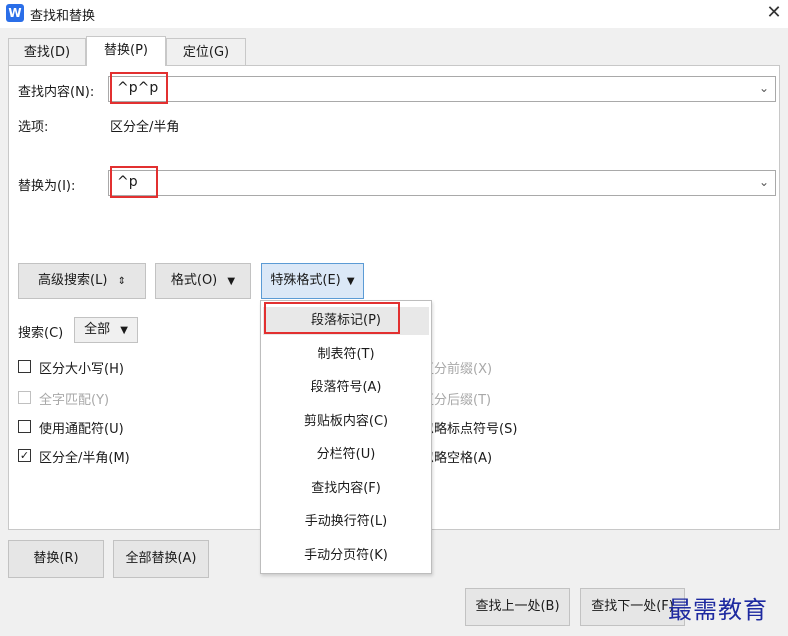  Describe the element at coordinates (24, 366) in the screenshot. I see `match-case-checkbox` at that location.